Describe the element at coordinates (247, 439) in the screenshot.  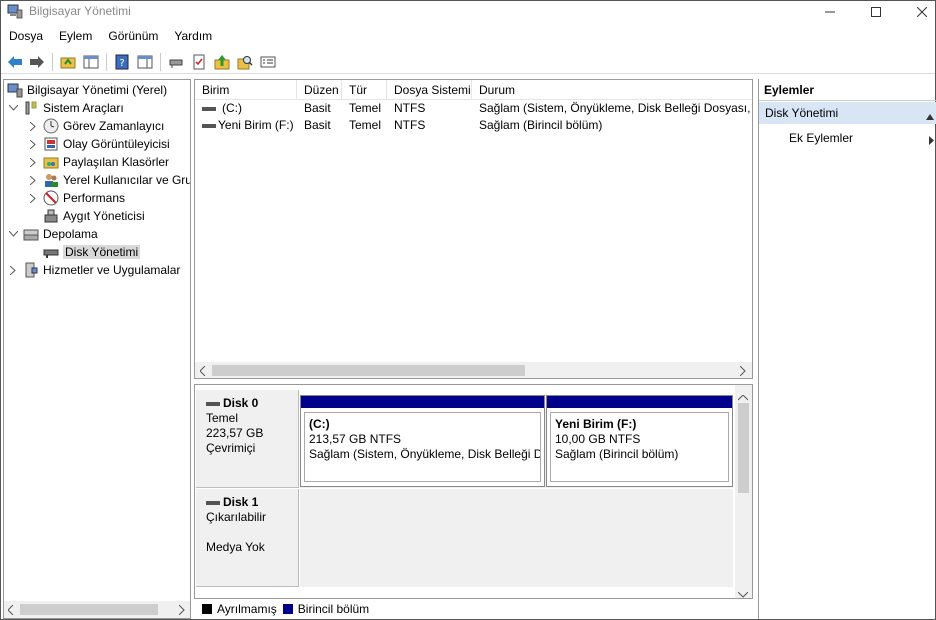
I see `disk-0-label: Disk 0 Temel 223,57 GB Çevrimiçi` at that location.